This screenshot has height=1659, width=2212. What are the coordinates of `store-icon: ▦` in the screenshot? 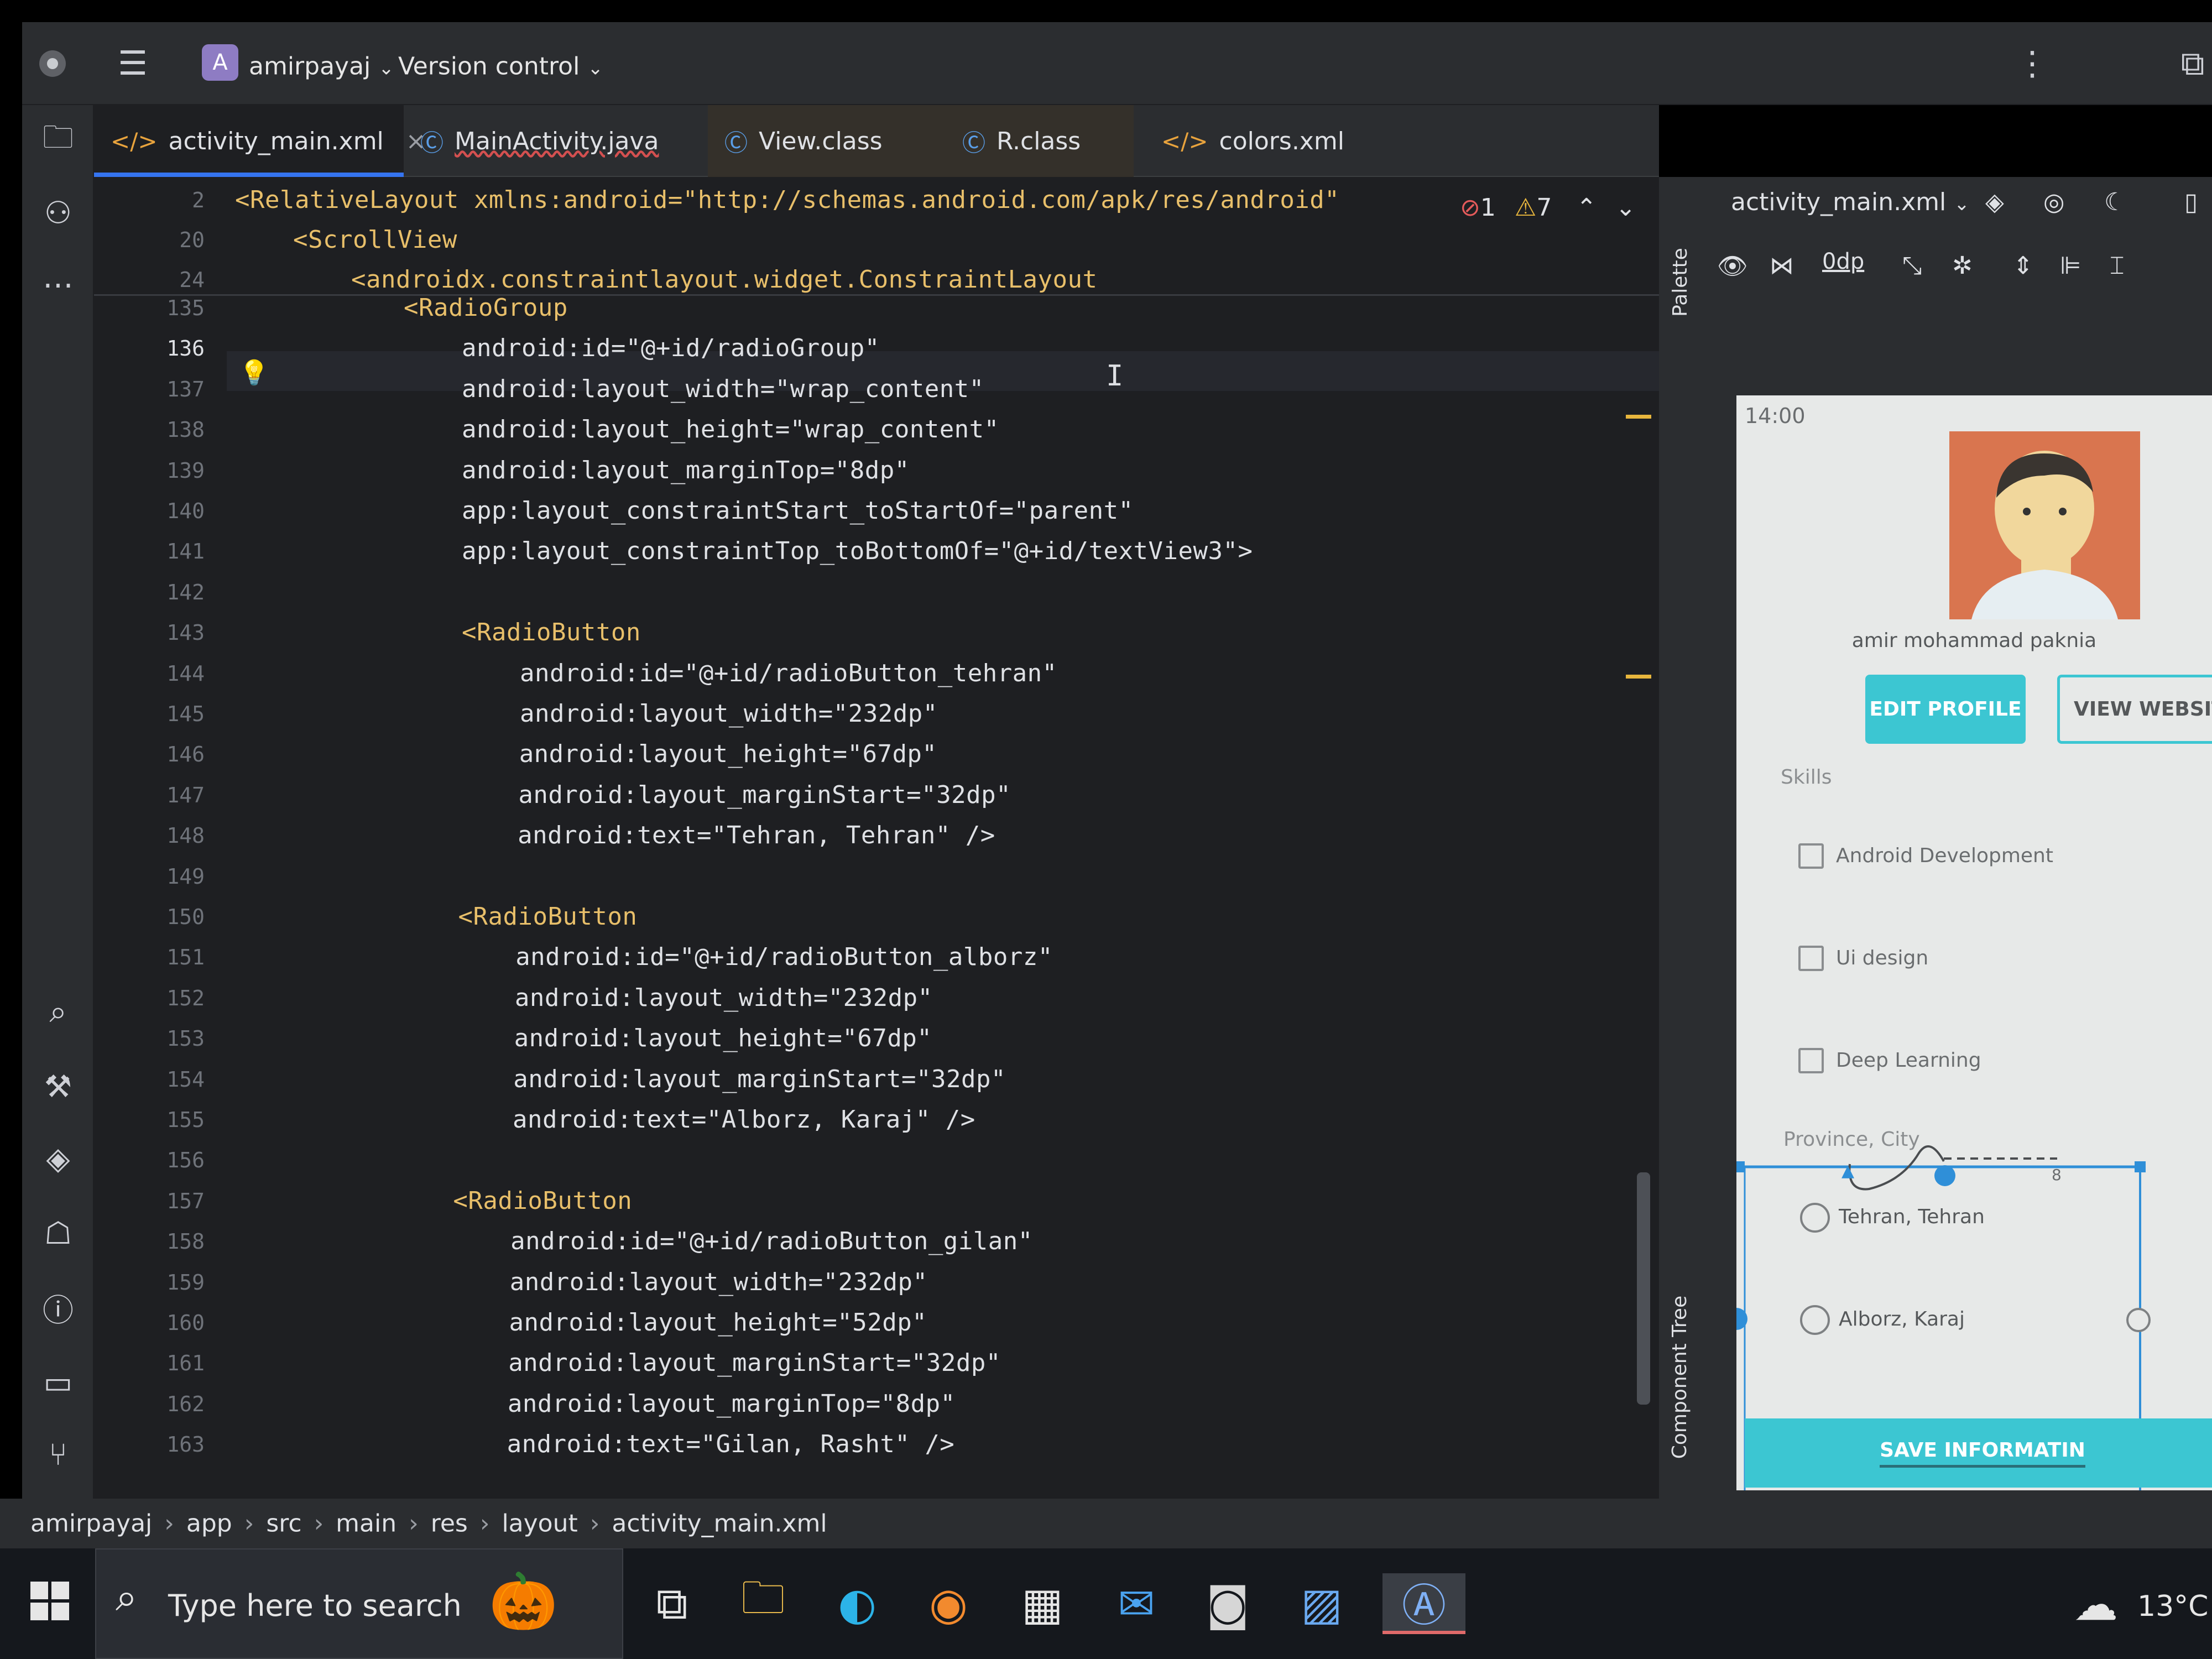 It's located at (1043, 1604).